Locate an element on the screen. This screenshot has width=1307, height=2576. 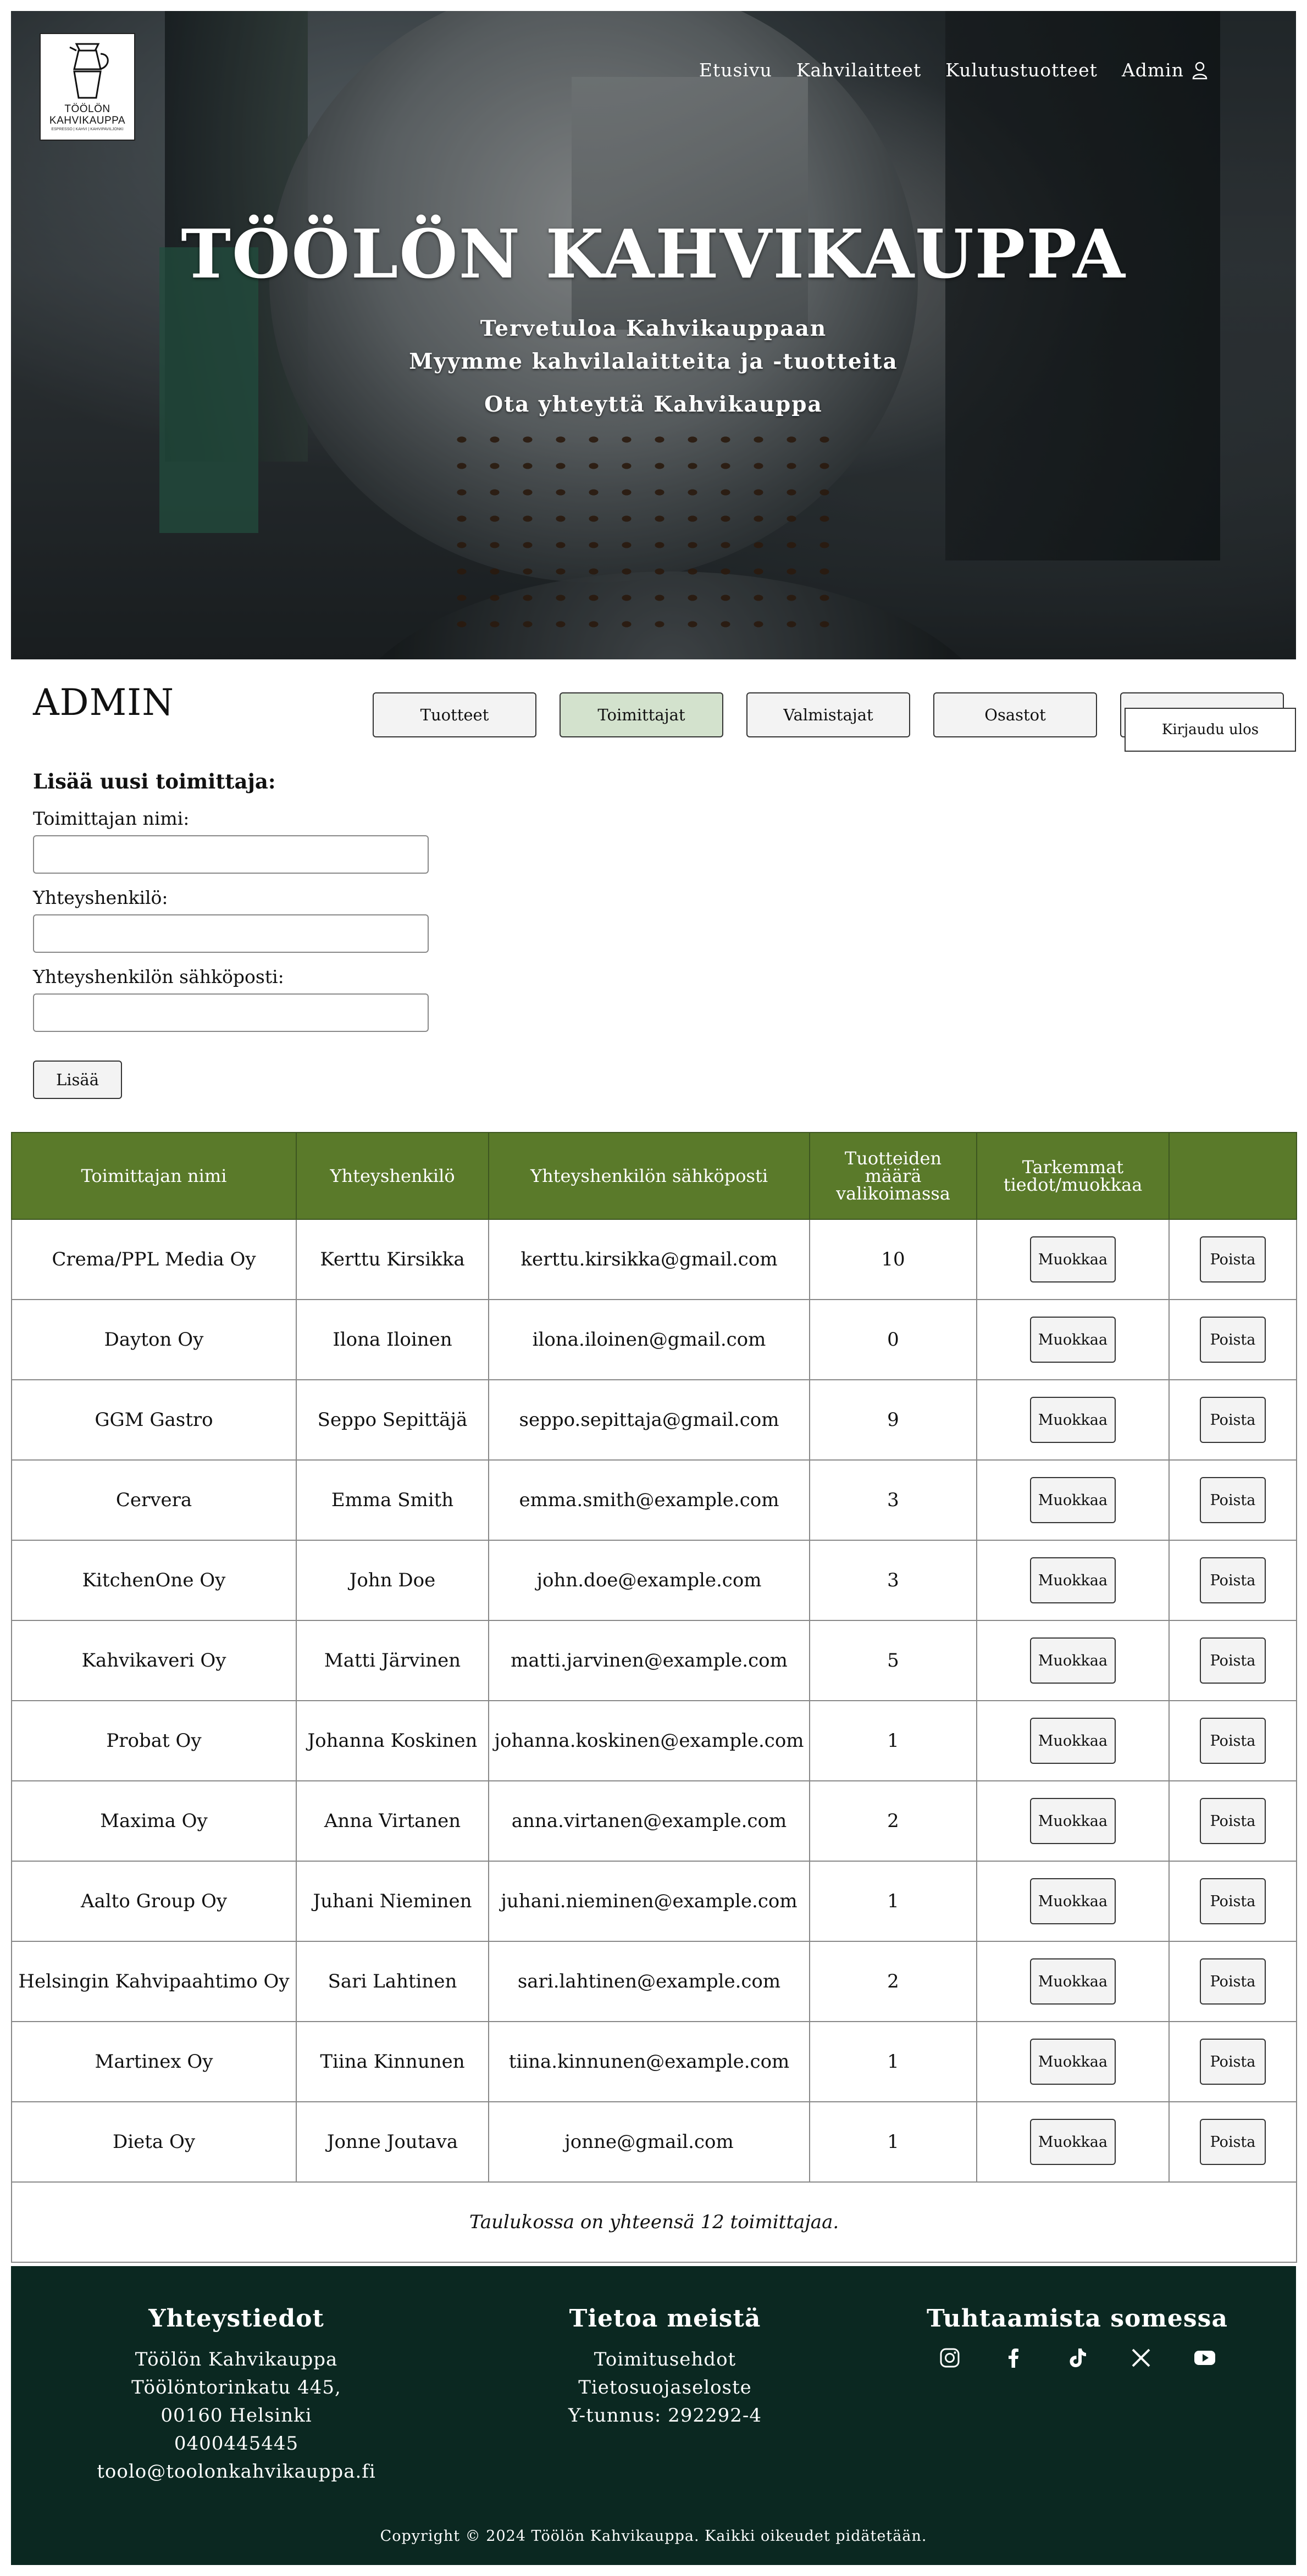
footer-phone: 0400445445 is located at coordinates (237, 2444).